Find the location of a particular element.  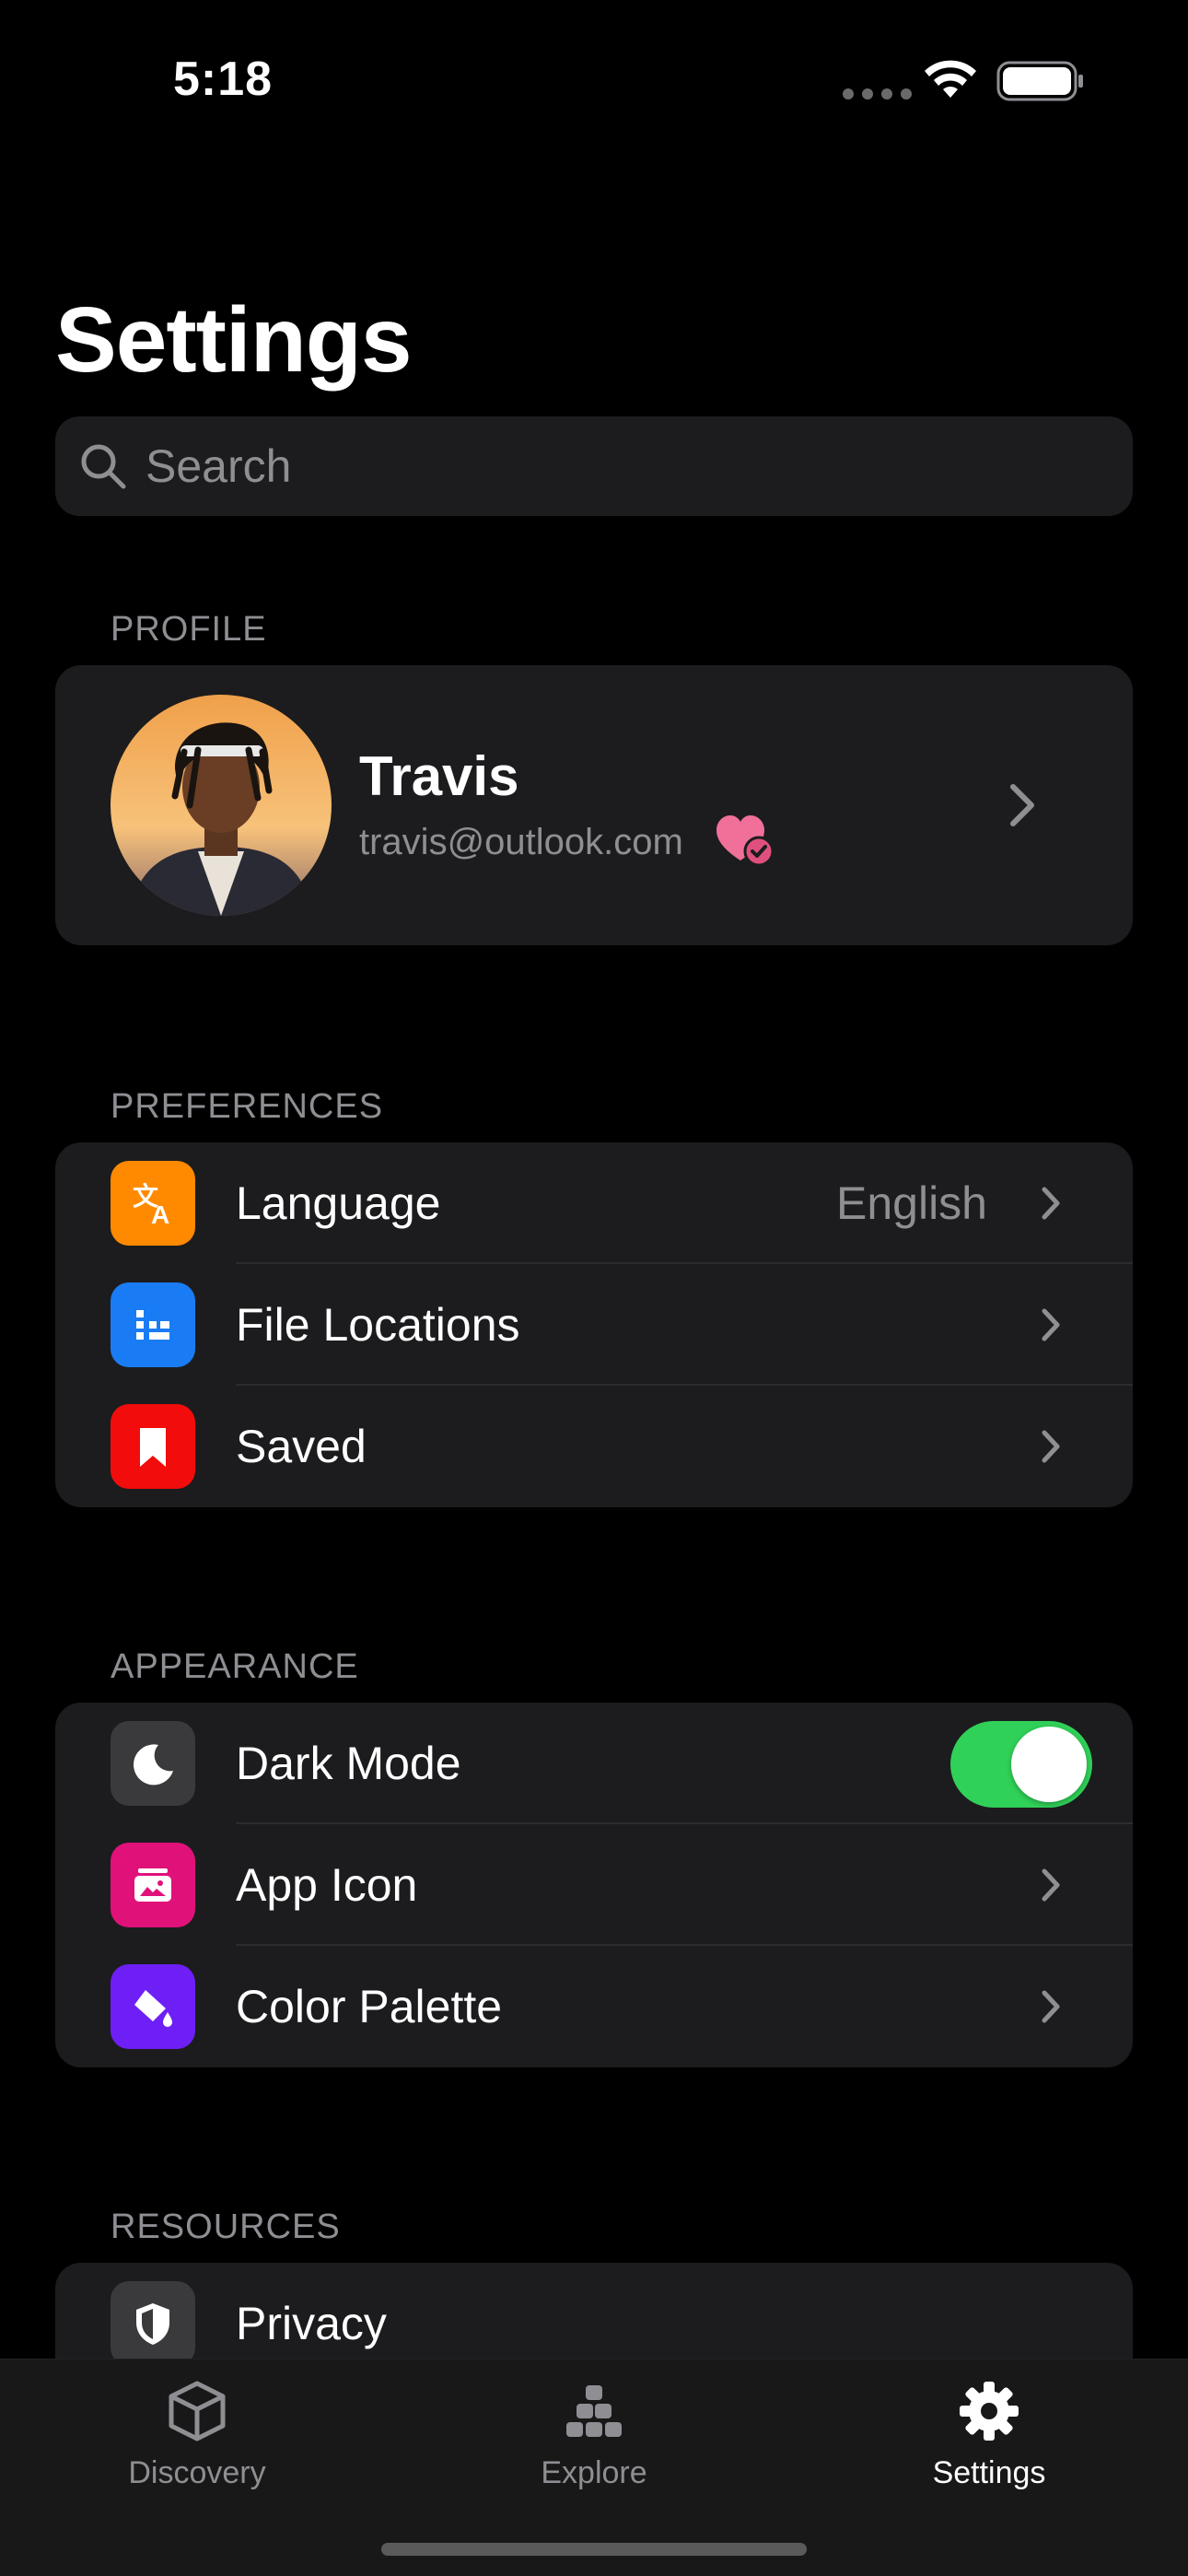

row-label: Saved is located at coordinates (301, 1446).